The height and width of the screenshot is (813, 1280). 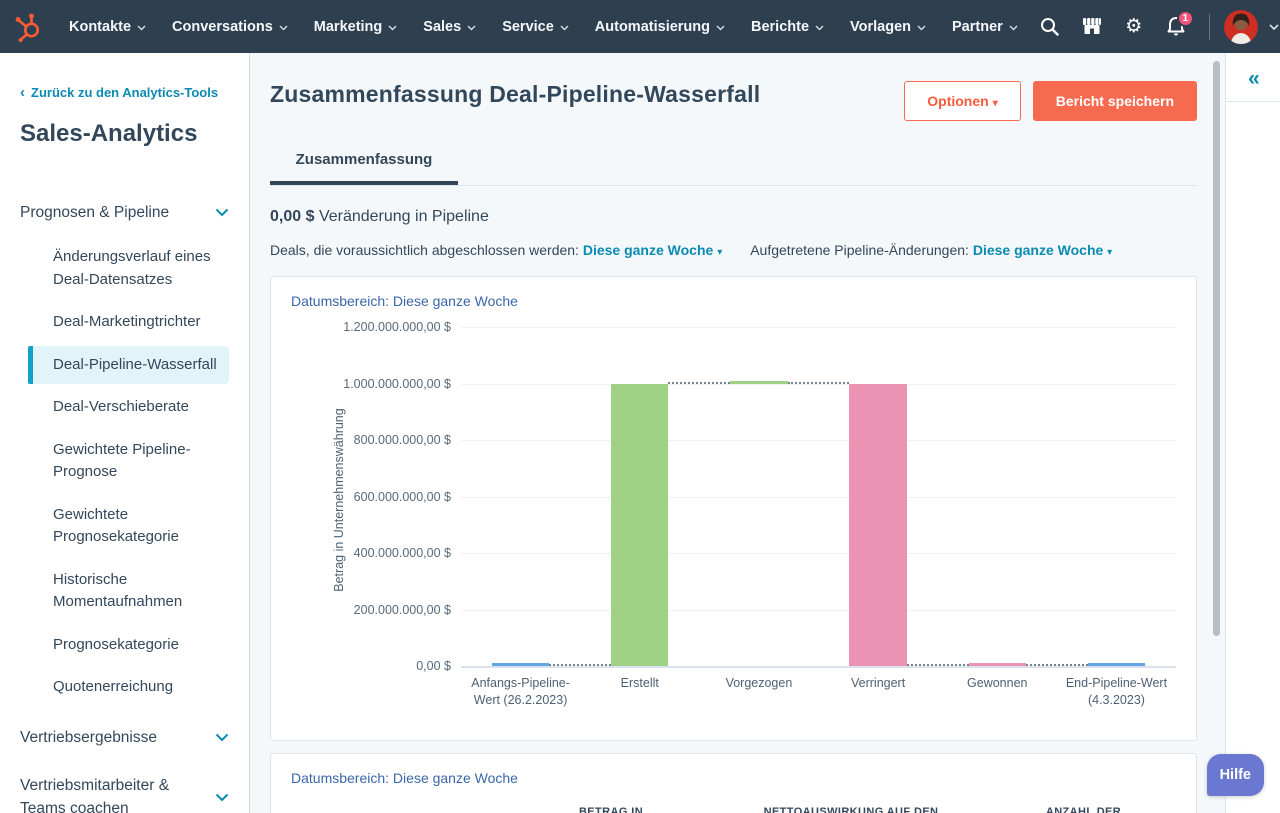 I want to click on panel-divider, so click(x=1253, y=101).